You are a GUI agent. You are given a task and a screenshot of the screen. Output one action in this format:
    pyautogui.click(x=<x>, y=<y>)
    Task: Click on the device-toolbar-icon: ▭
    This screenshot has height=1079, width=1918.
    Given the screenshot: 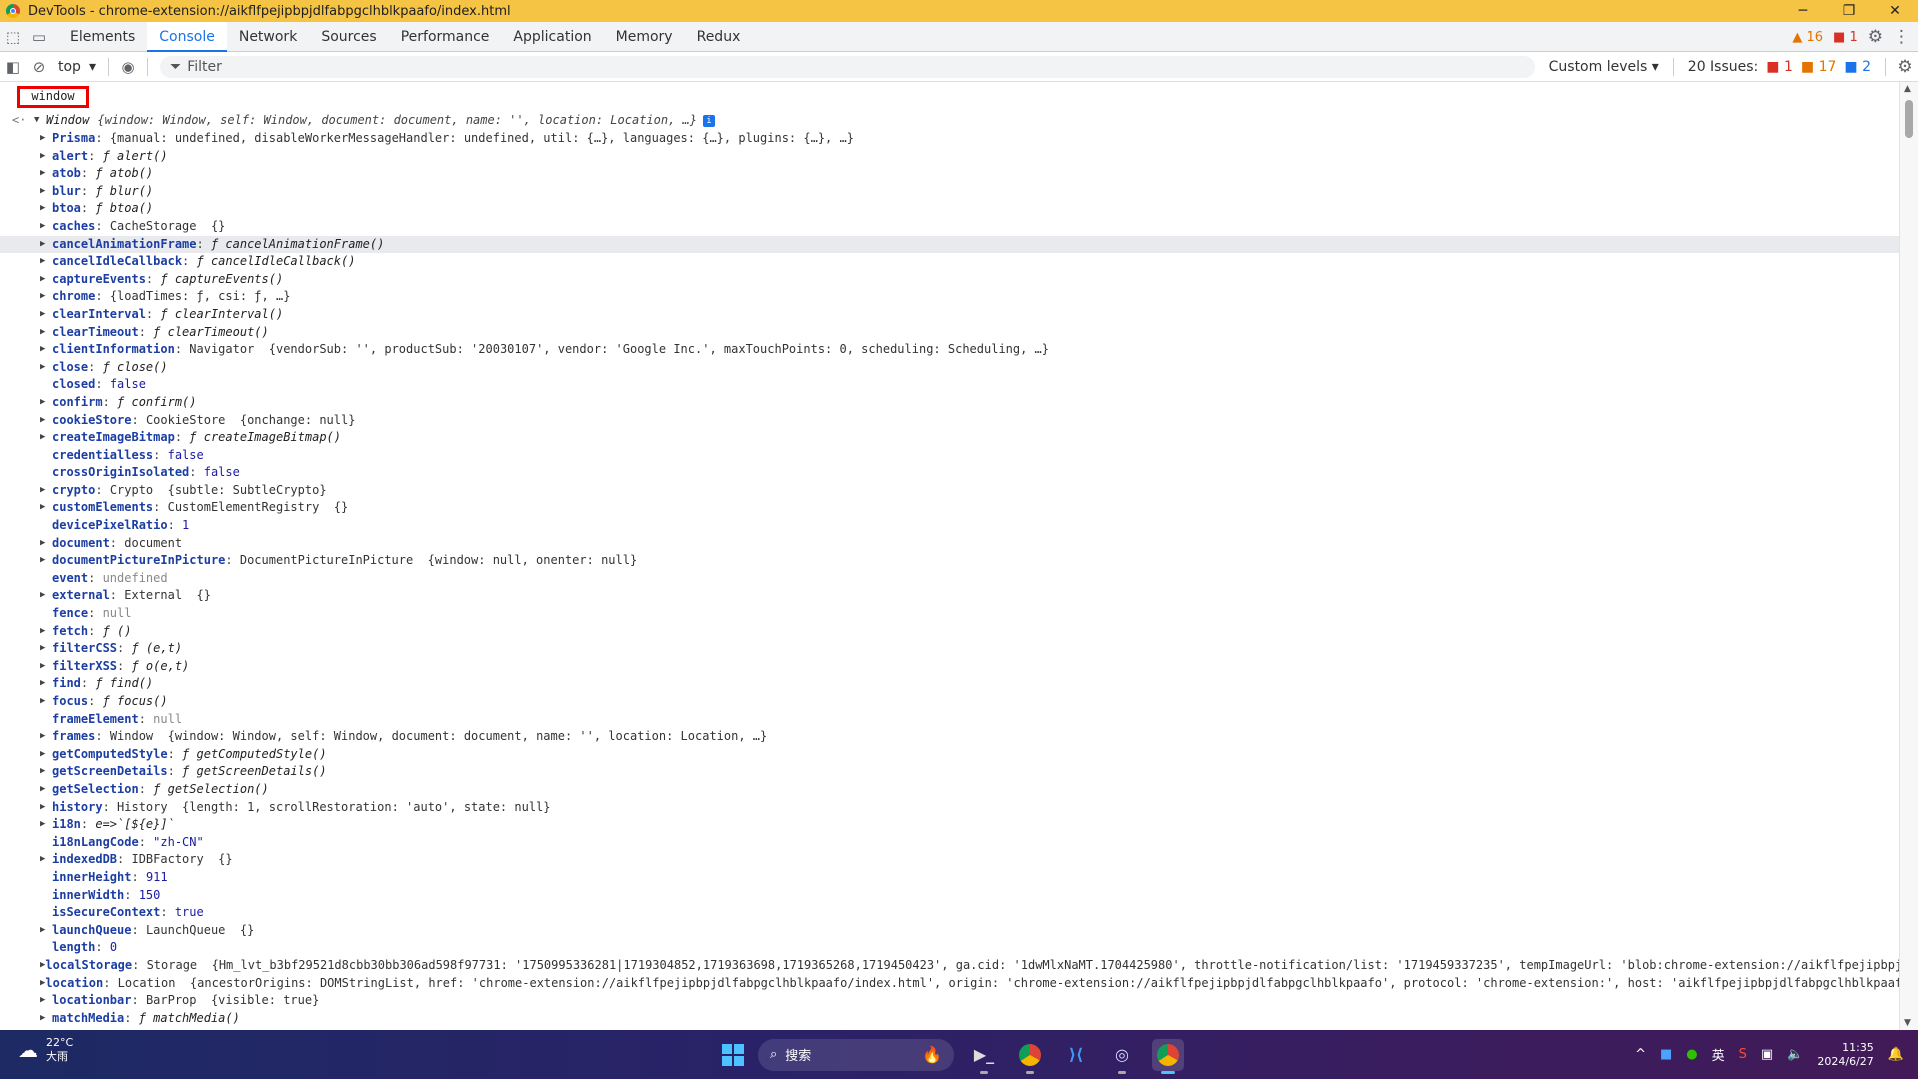 What is the action you would take?
    pyautogui.click(x=39, y=37)
    